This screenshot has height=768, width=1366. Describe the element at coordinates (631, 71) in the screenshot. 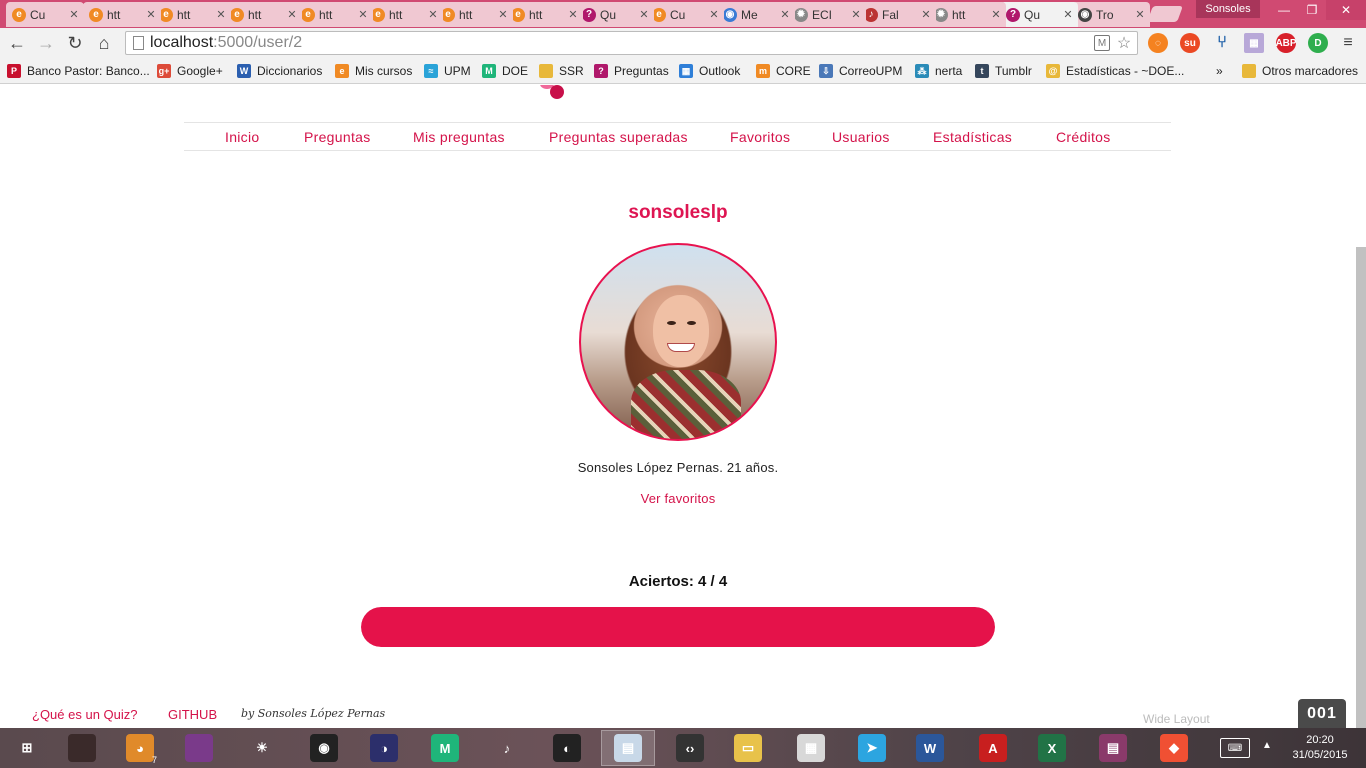

I see `bookmark-item: ? Preguntas` at that location.